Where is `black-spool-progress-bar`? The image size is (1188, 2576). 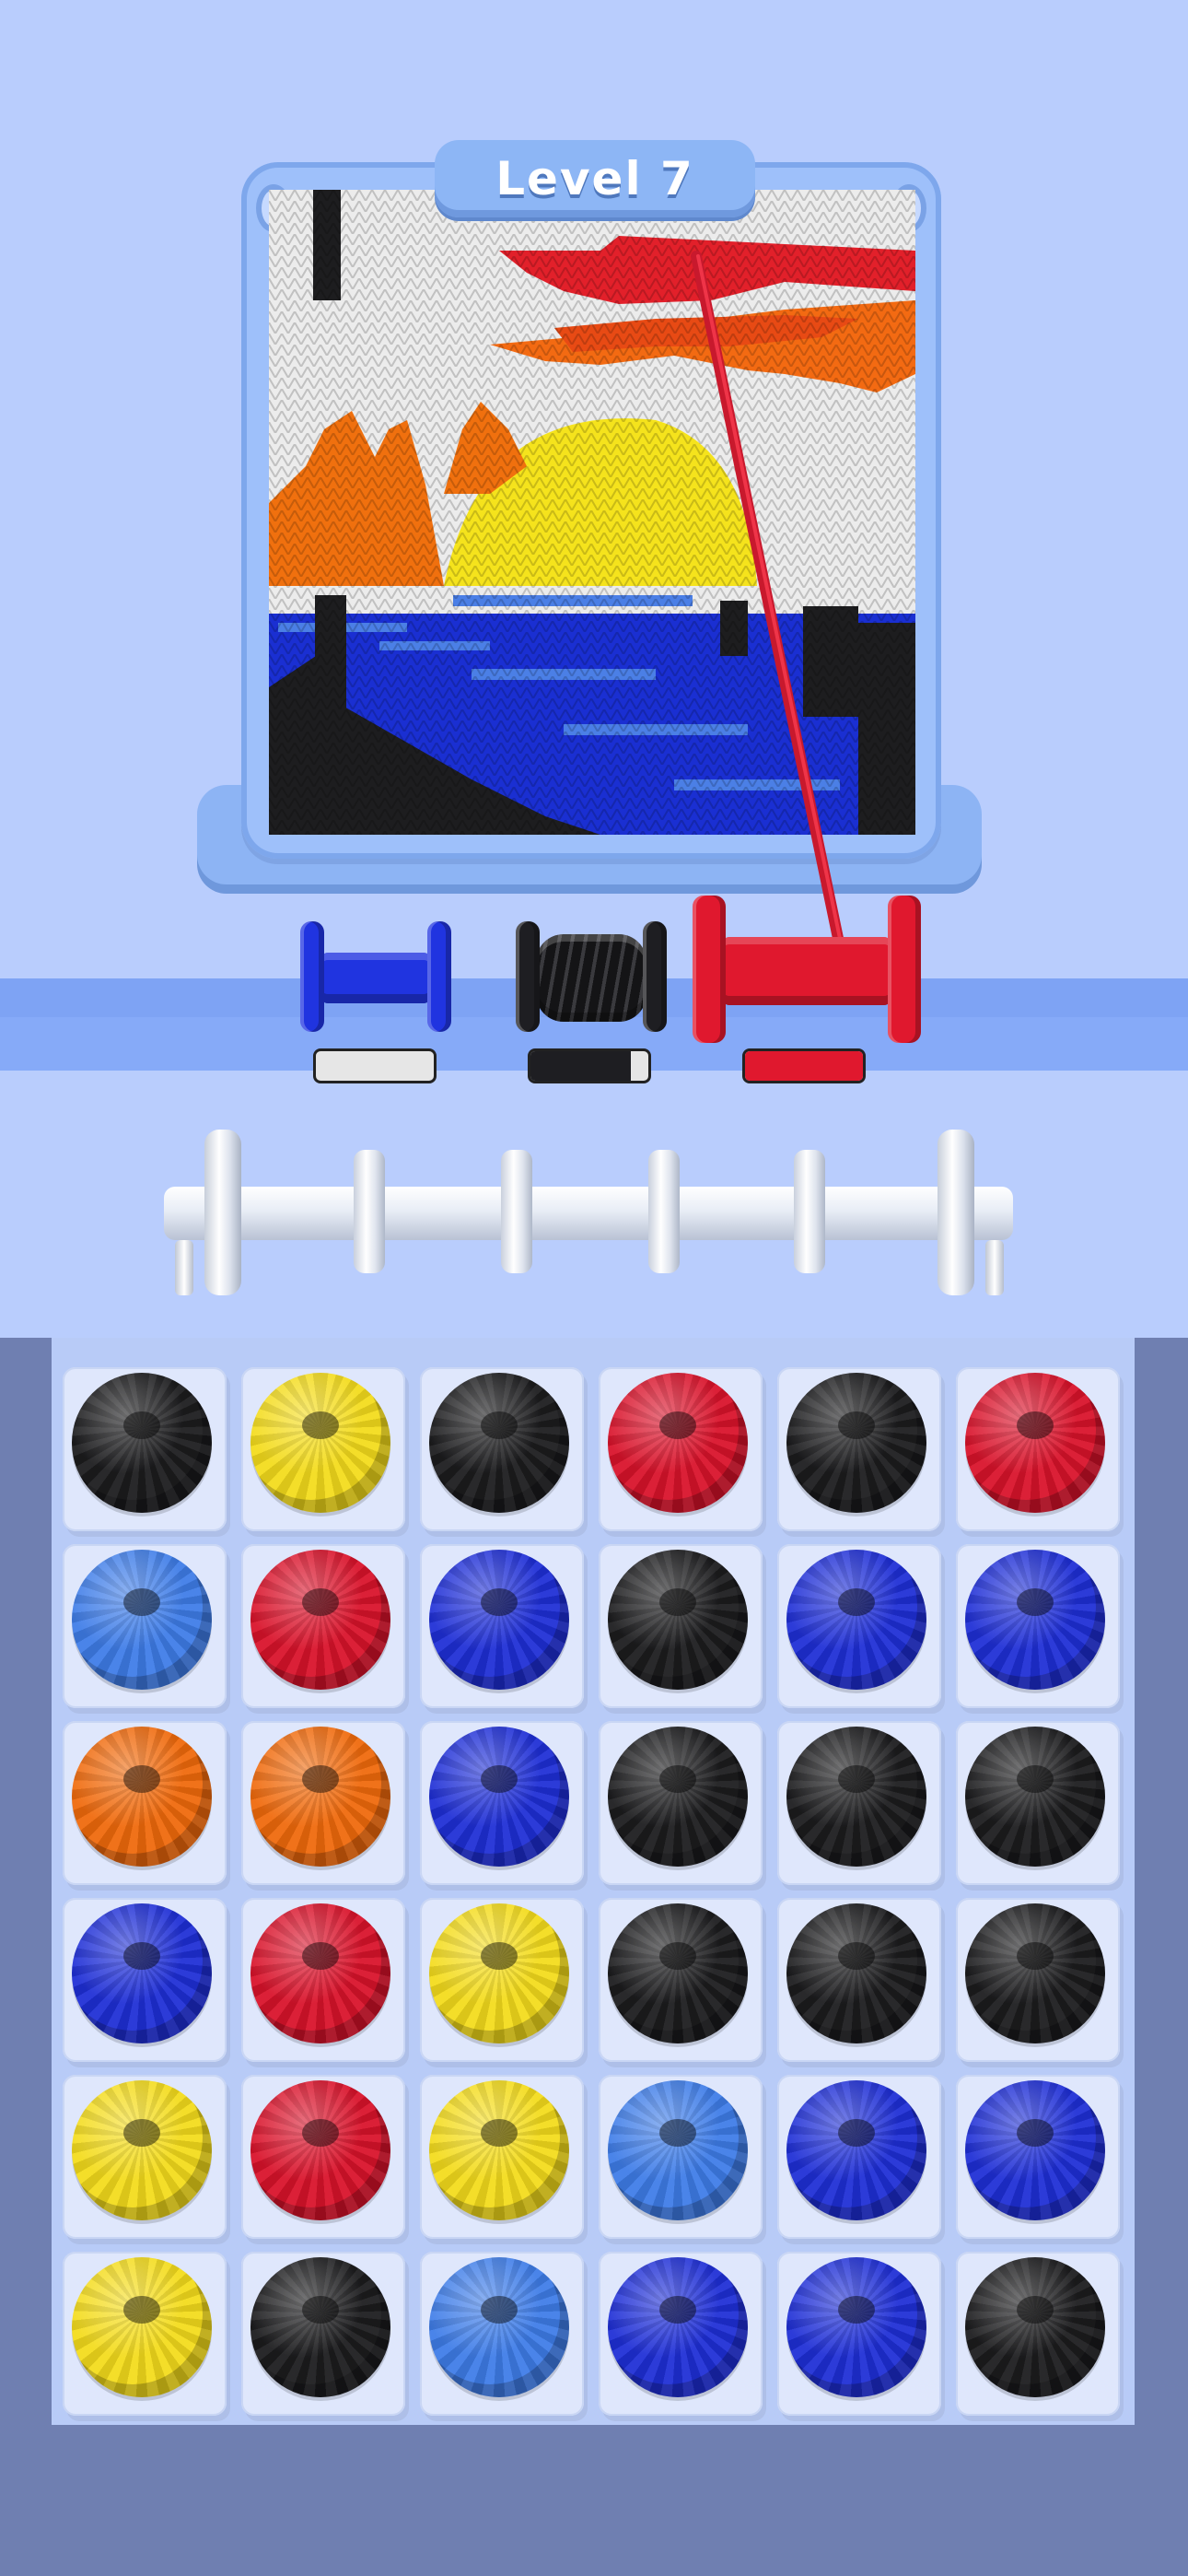 black-spool-progress-bar is located at coordinates (589, 1065).